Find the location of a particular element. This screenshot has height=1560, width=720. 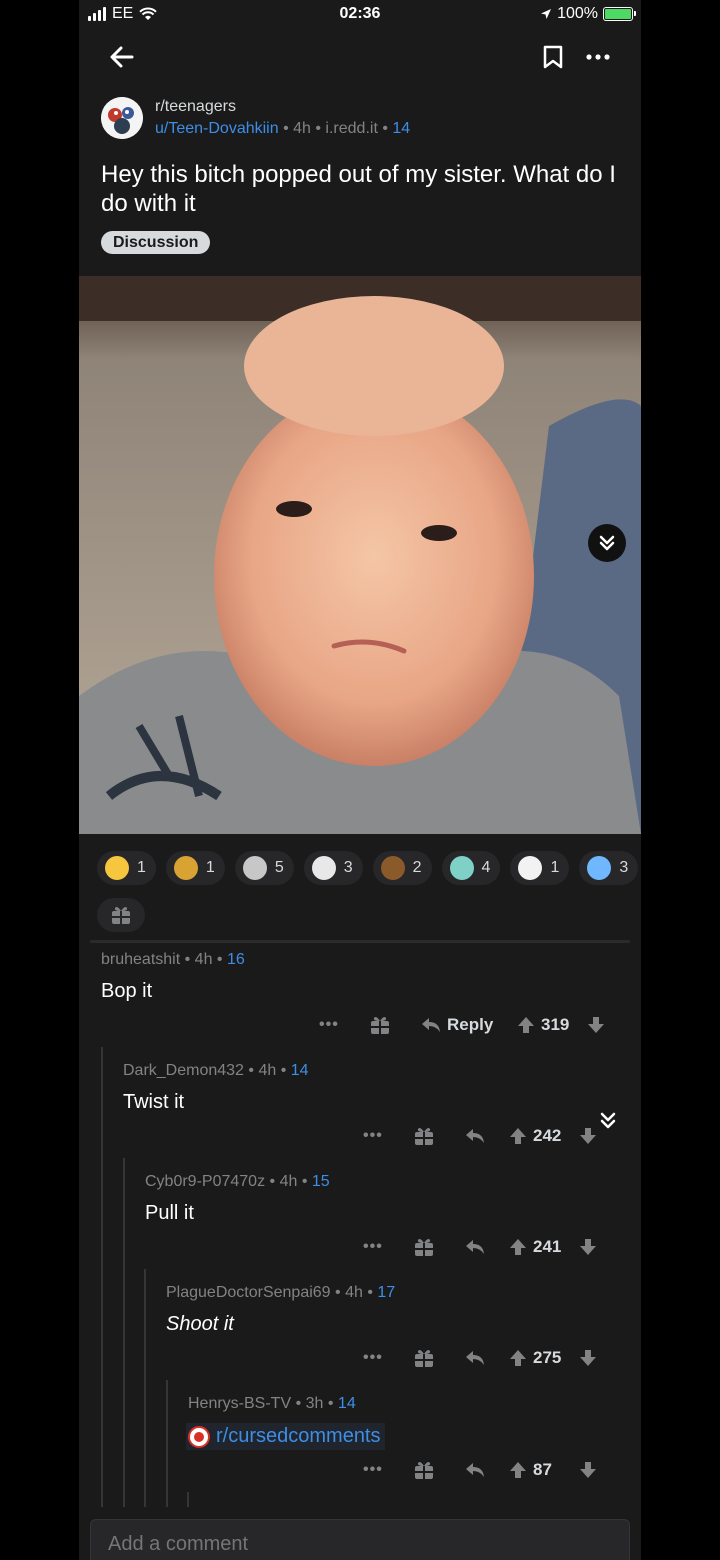

award-count: 2 is located at coordinates (417, 867).